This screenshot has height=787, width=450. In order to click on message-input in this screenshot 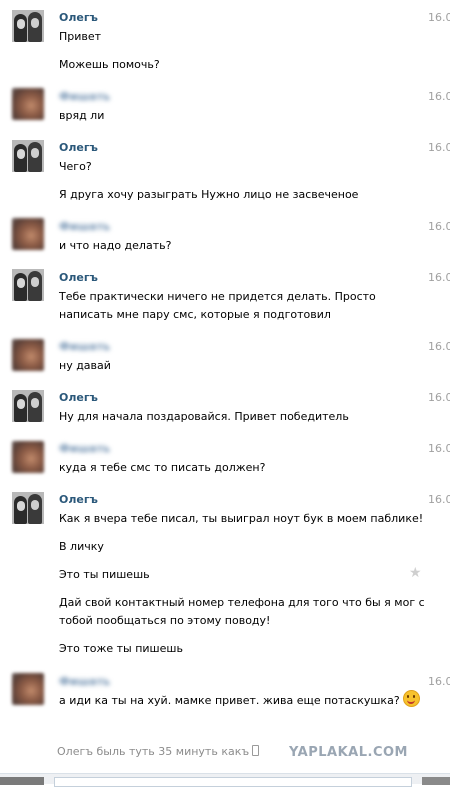, I will do `click(233, 782)`.